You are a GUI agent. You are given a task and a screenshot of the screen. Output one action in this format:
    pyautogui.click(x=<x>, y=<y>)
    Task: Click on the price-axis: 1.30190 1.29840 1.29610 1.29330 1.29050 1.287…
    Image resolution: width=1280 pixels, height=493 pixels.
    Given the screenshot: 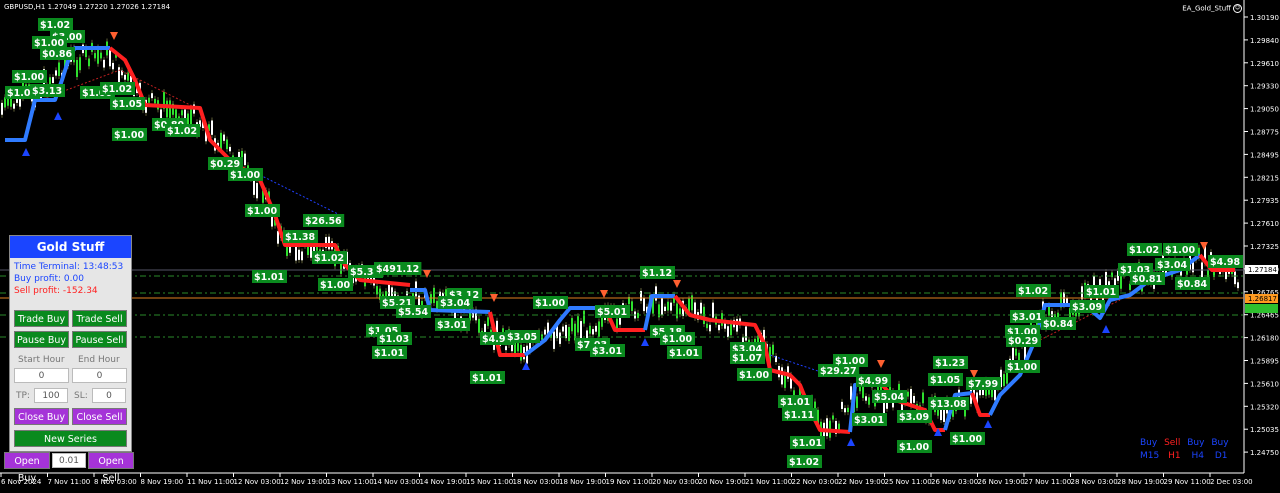 What is the action you would take?
    pyautogui.click(x=1261, y=235)
    